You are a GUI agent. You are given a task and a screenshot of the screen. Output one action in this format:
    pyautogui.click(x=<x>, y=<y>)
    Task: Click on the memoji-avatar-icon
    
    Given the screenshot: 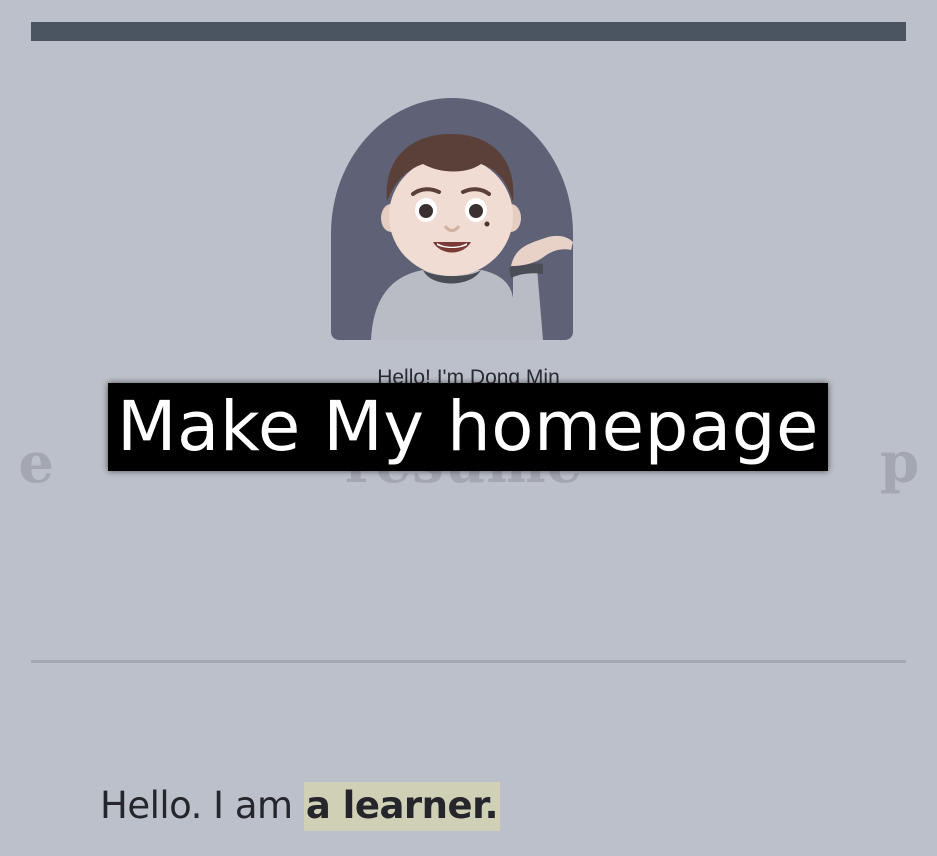 What is the action you would take?
    pyautogui.click(x=472, y=237)
    